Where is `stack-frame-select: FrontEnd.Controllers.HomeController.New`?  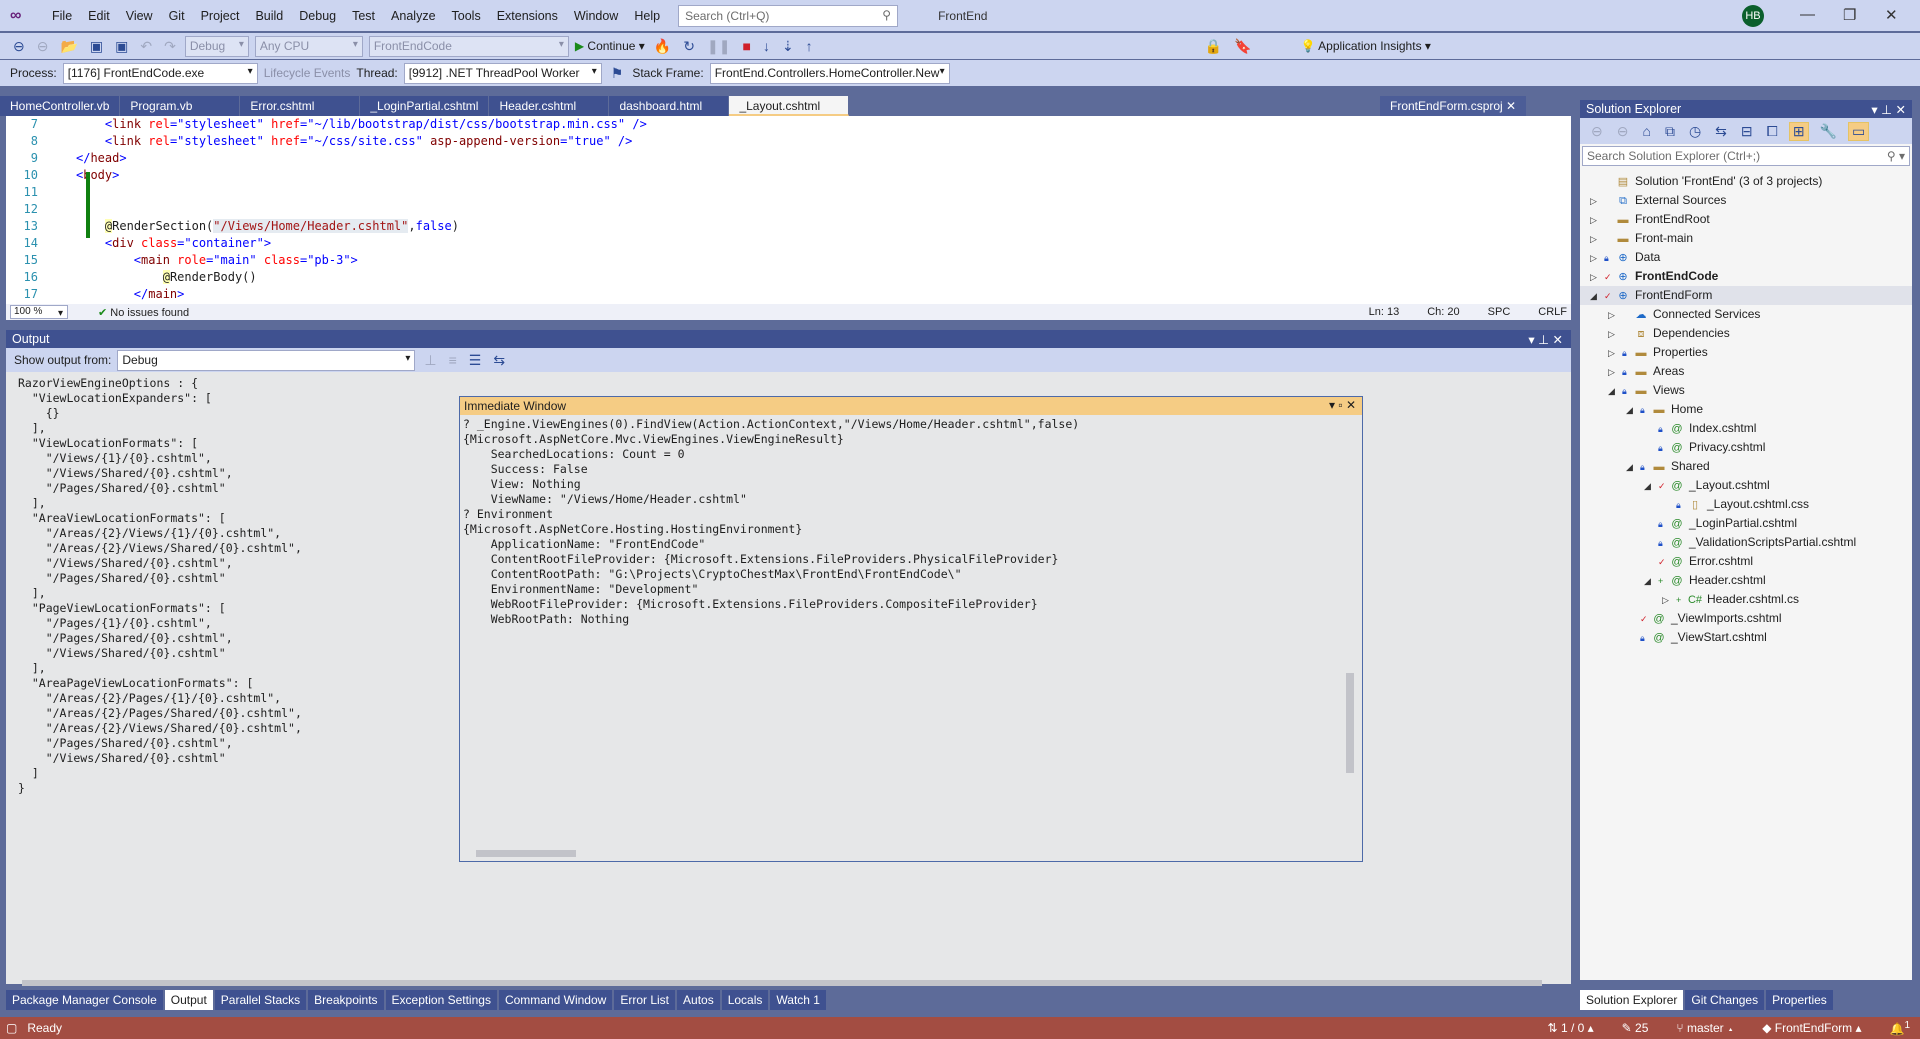 stack-frame-select: FrontEnd.Controllers.HomeController.New is located at coordinates (829, 73).